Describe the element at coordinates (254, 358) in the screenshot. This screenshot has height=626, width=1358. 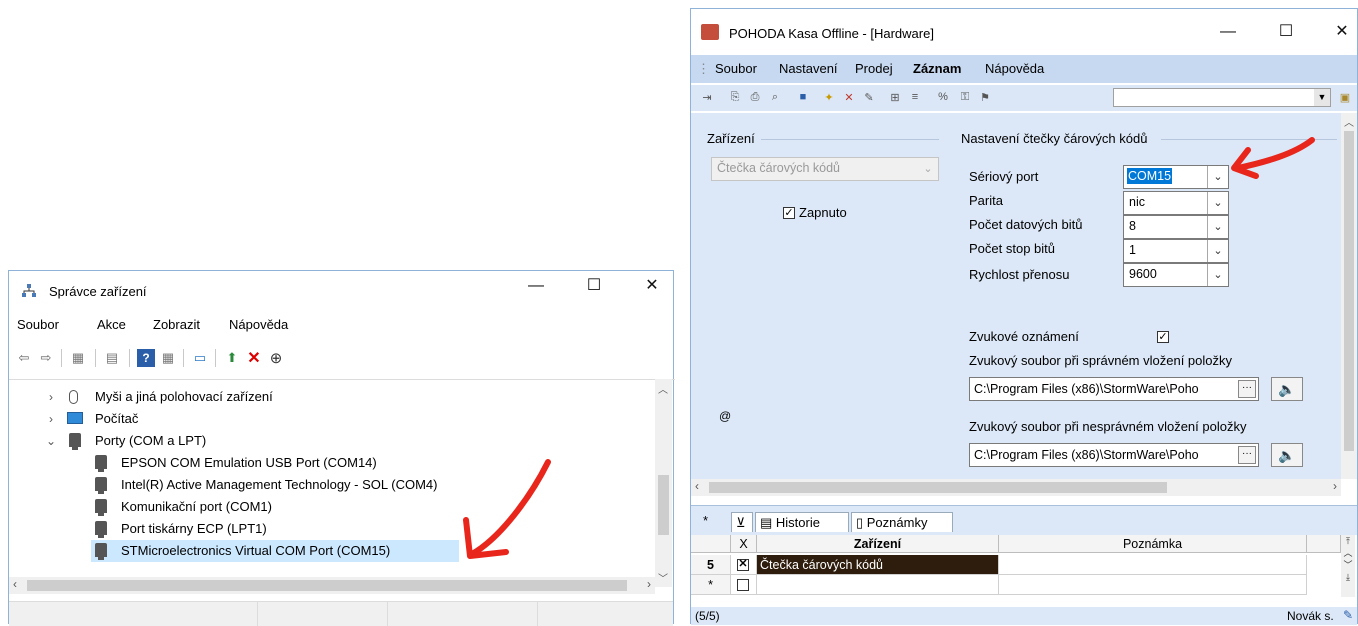
I see `uninstall-icon: ✕` at that location.